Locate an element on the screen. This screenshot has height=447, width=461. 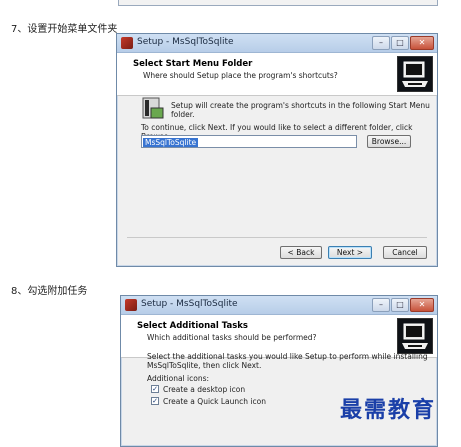
tasks-intro-line-2: MsSqlToSqlite, then click Next. is located at coordinates (204, 365).